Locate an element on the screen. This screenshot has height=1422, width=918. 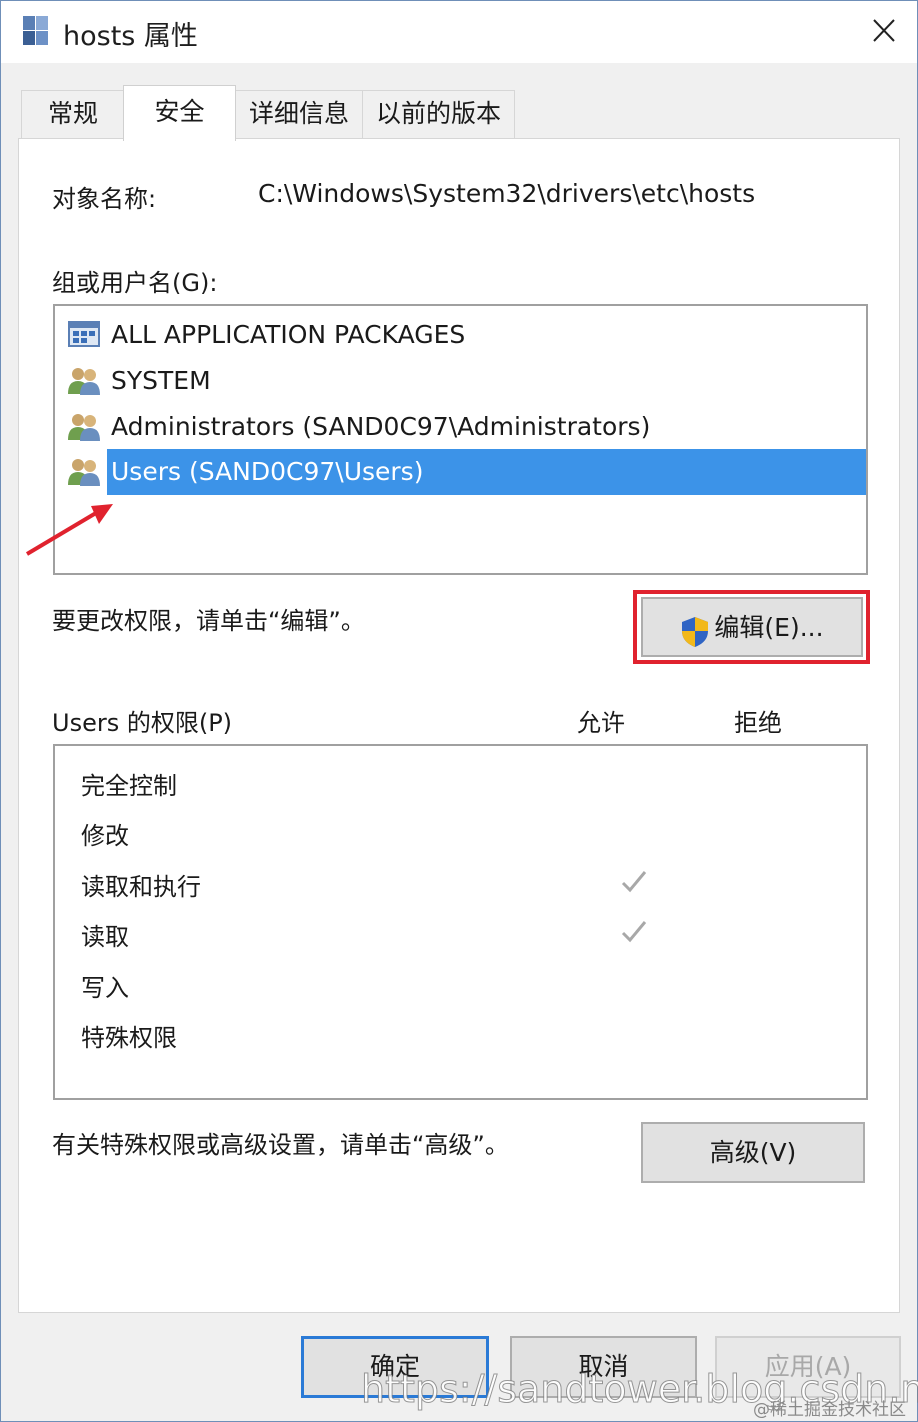
advanced-hint: 有关特殊权限或高级设置，请单击“高级”。 is located at coordinates (280, 1145).